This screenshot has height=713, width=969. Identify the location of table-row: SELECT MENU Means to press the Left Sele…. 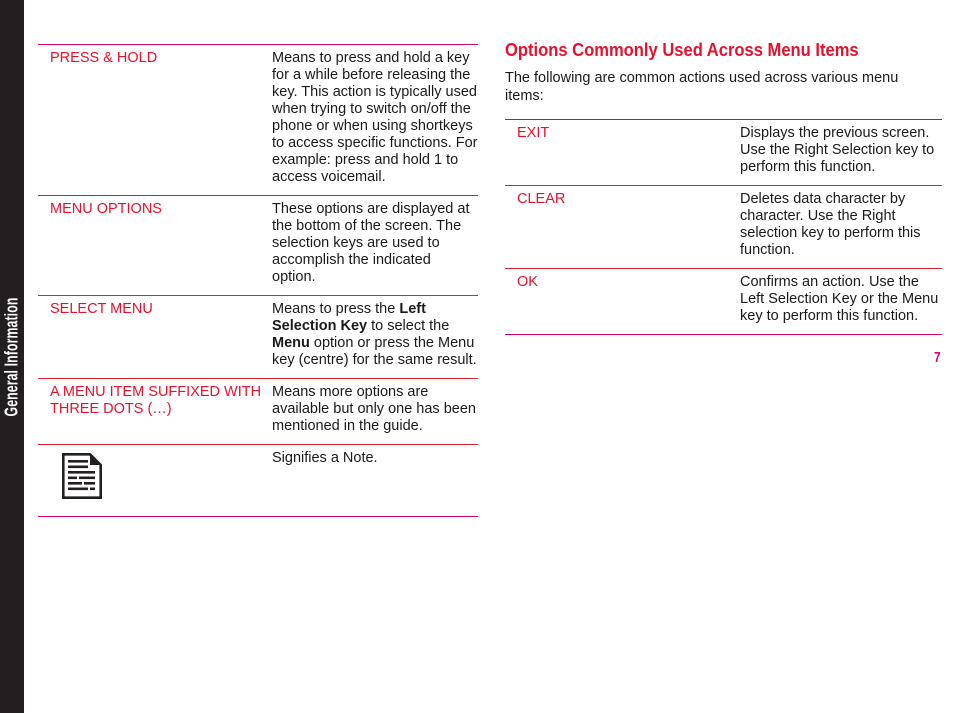
(258, 337).